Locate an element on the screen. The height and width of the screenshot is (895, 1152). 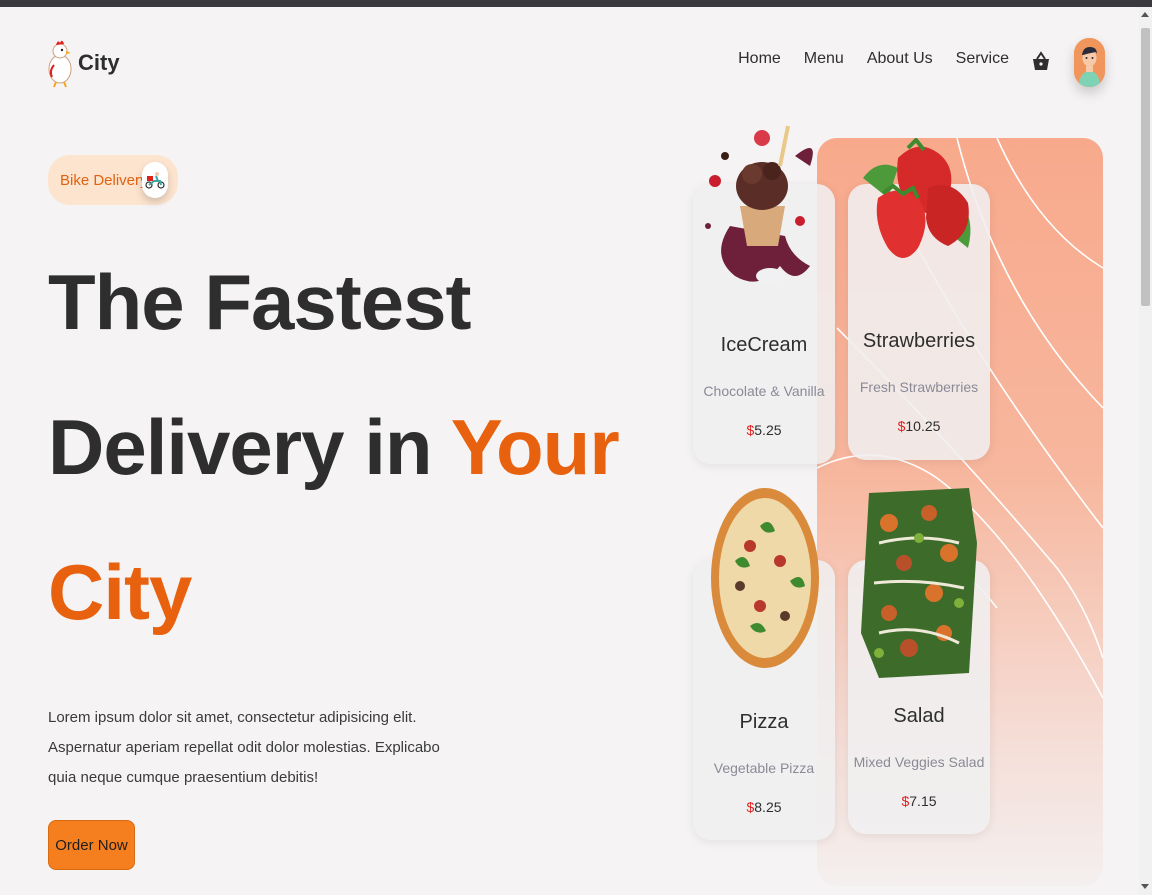
user-avatar is located at coordinates (1089, 62).